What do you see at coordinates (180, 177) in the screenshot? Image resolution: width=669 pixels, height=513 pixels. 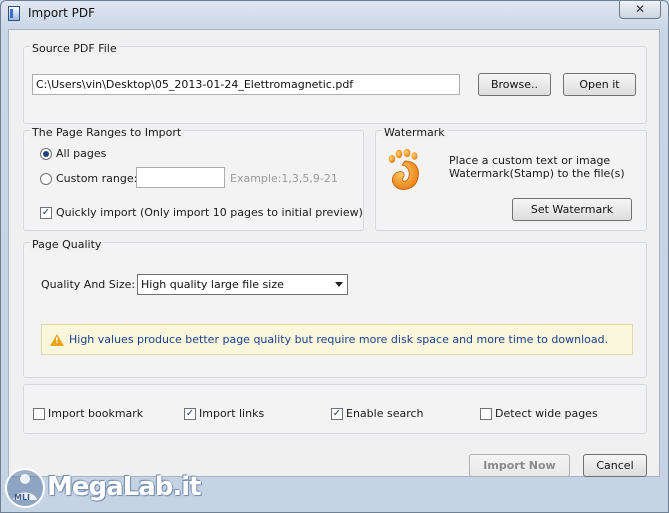 I see `custom-range-input` at bounding box center [180, 177].